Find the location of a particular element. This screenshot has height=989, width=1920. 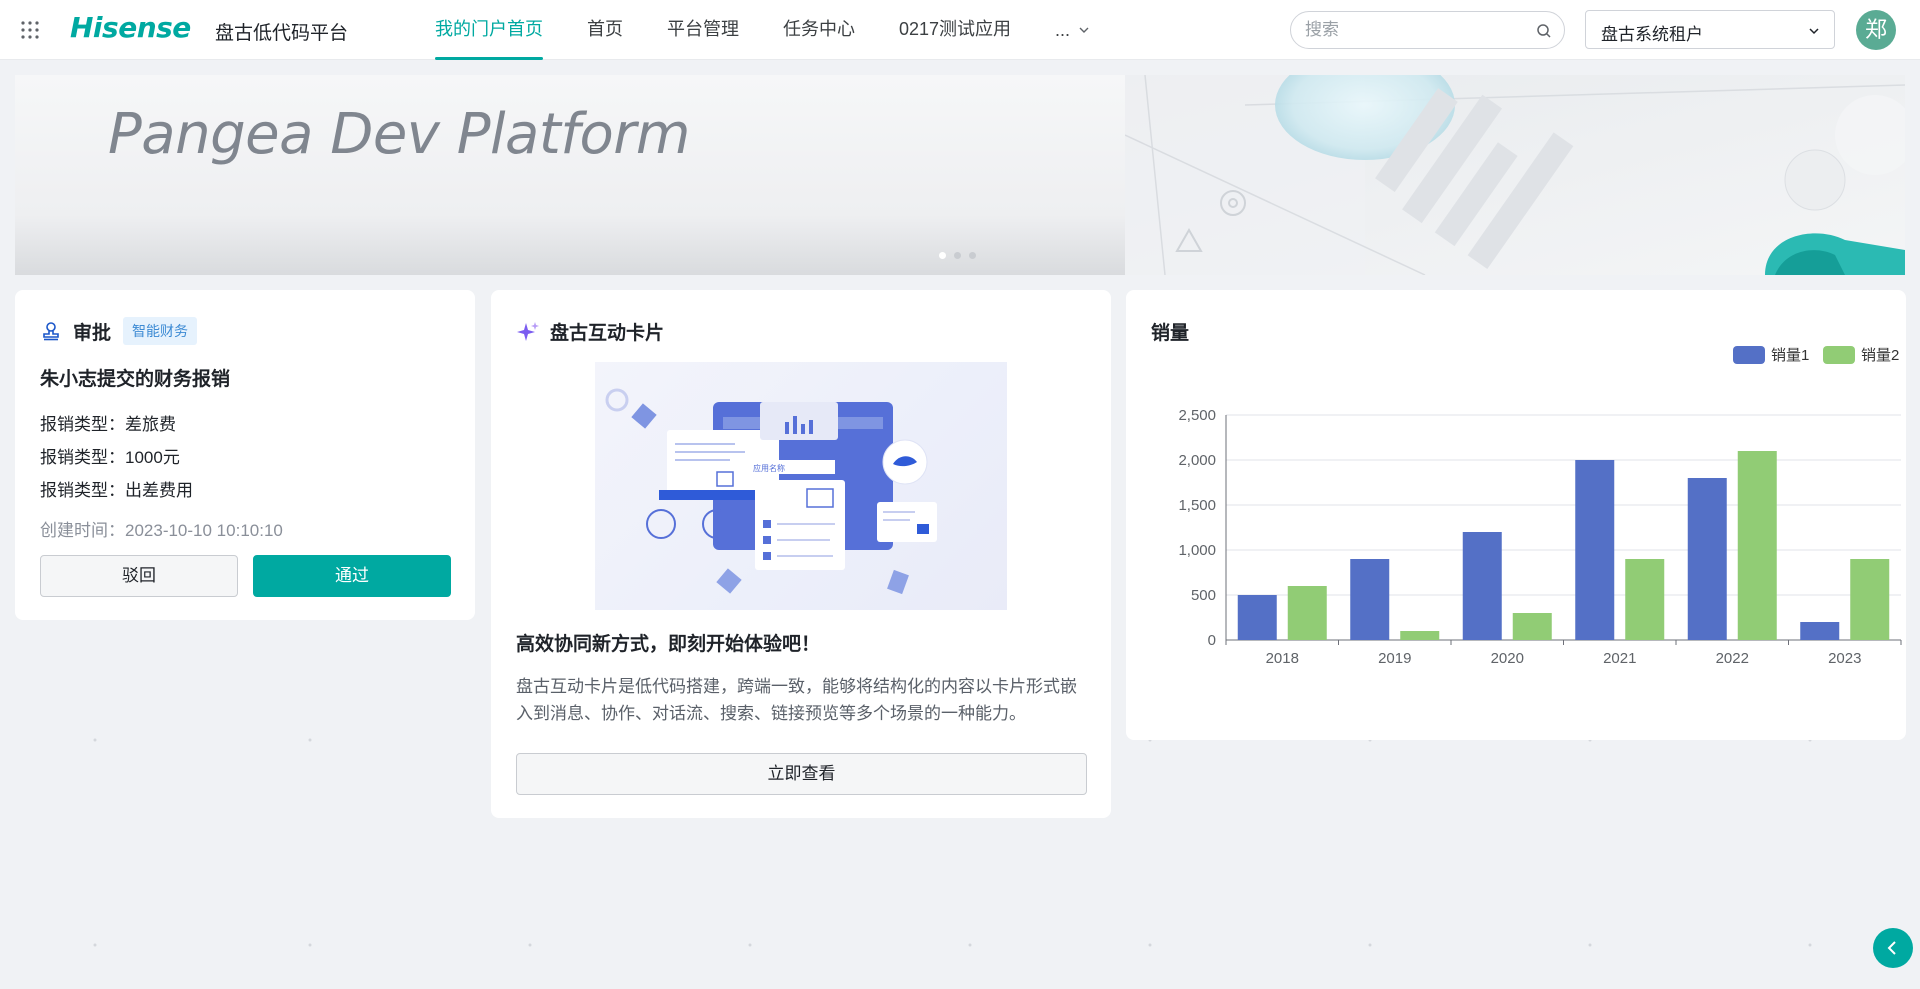

approval-subject: 朱小志提交的财务报销 is located at coordinates (135, 379).